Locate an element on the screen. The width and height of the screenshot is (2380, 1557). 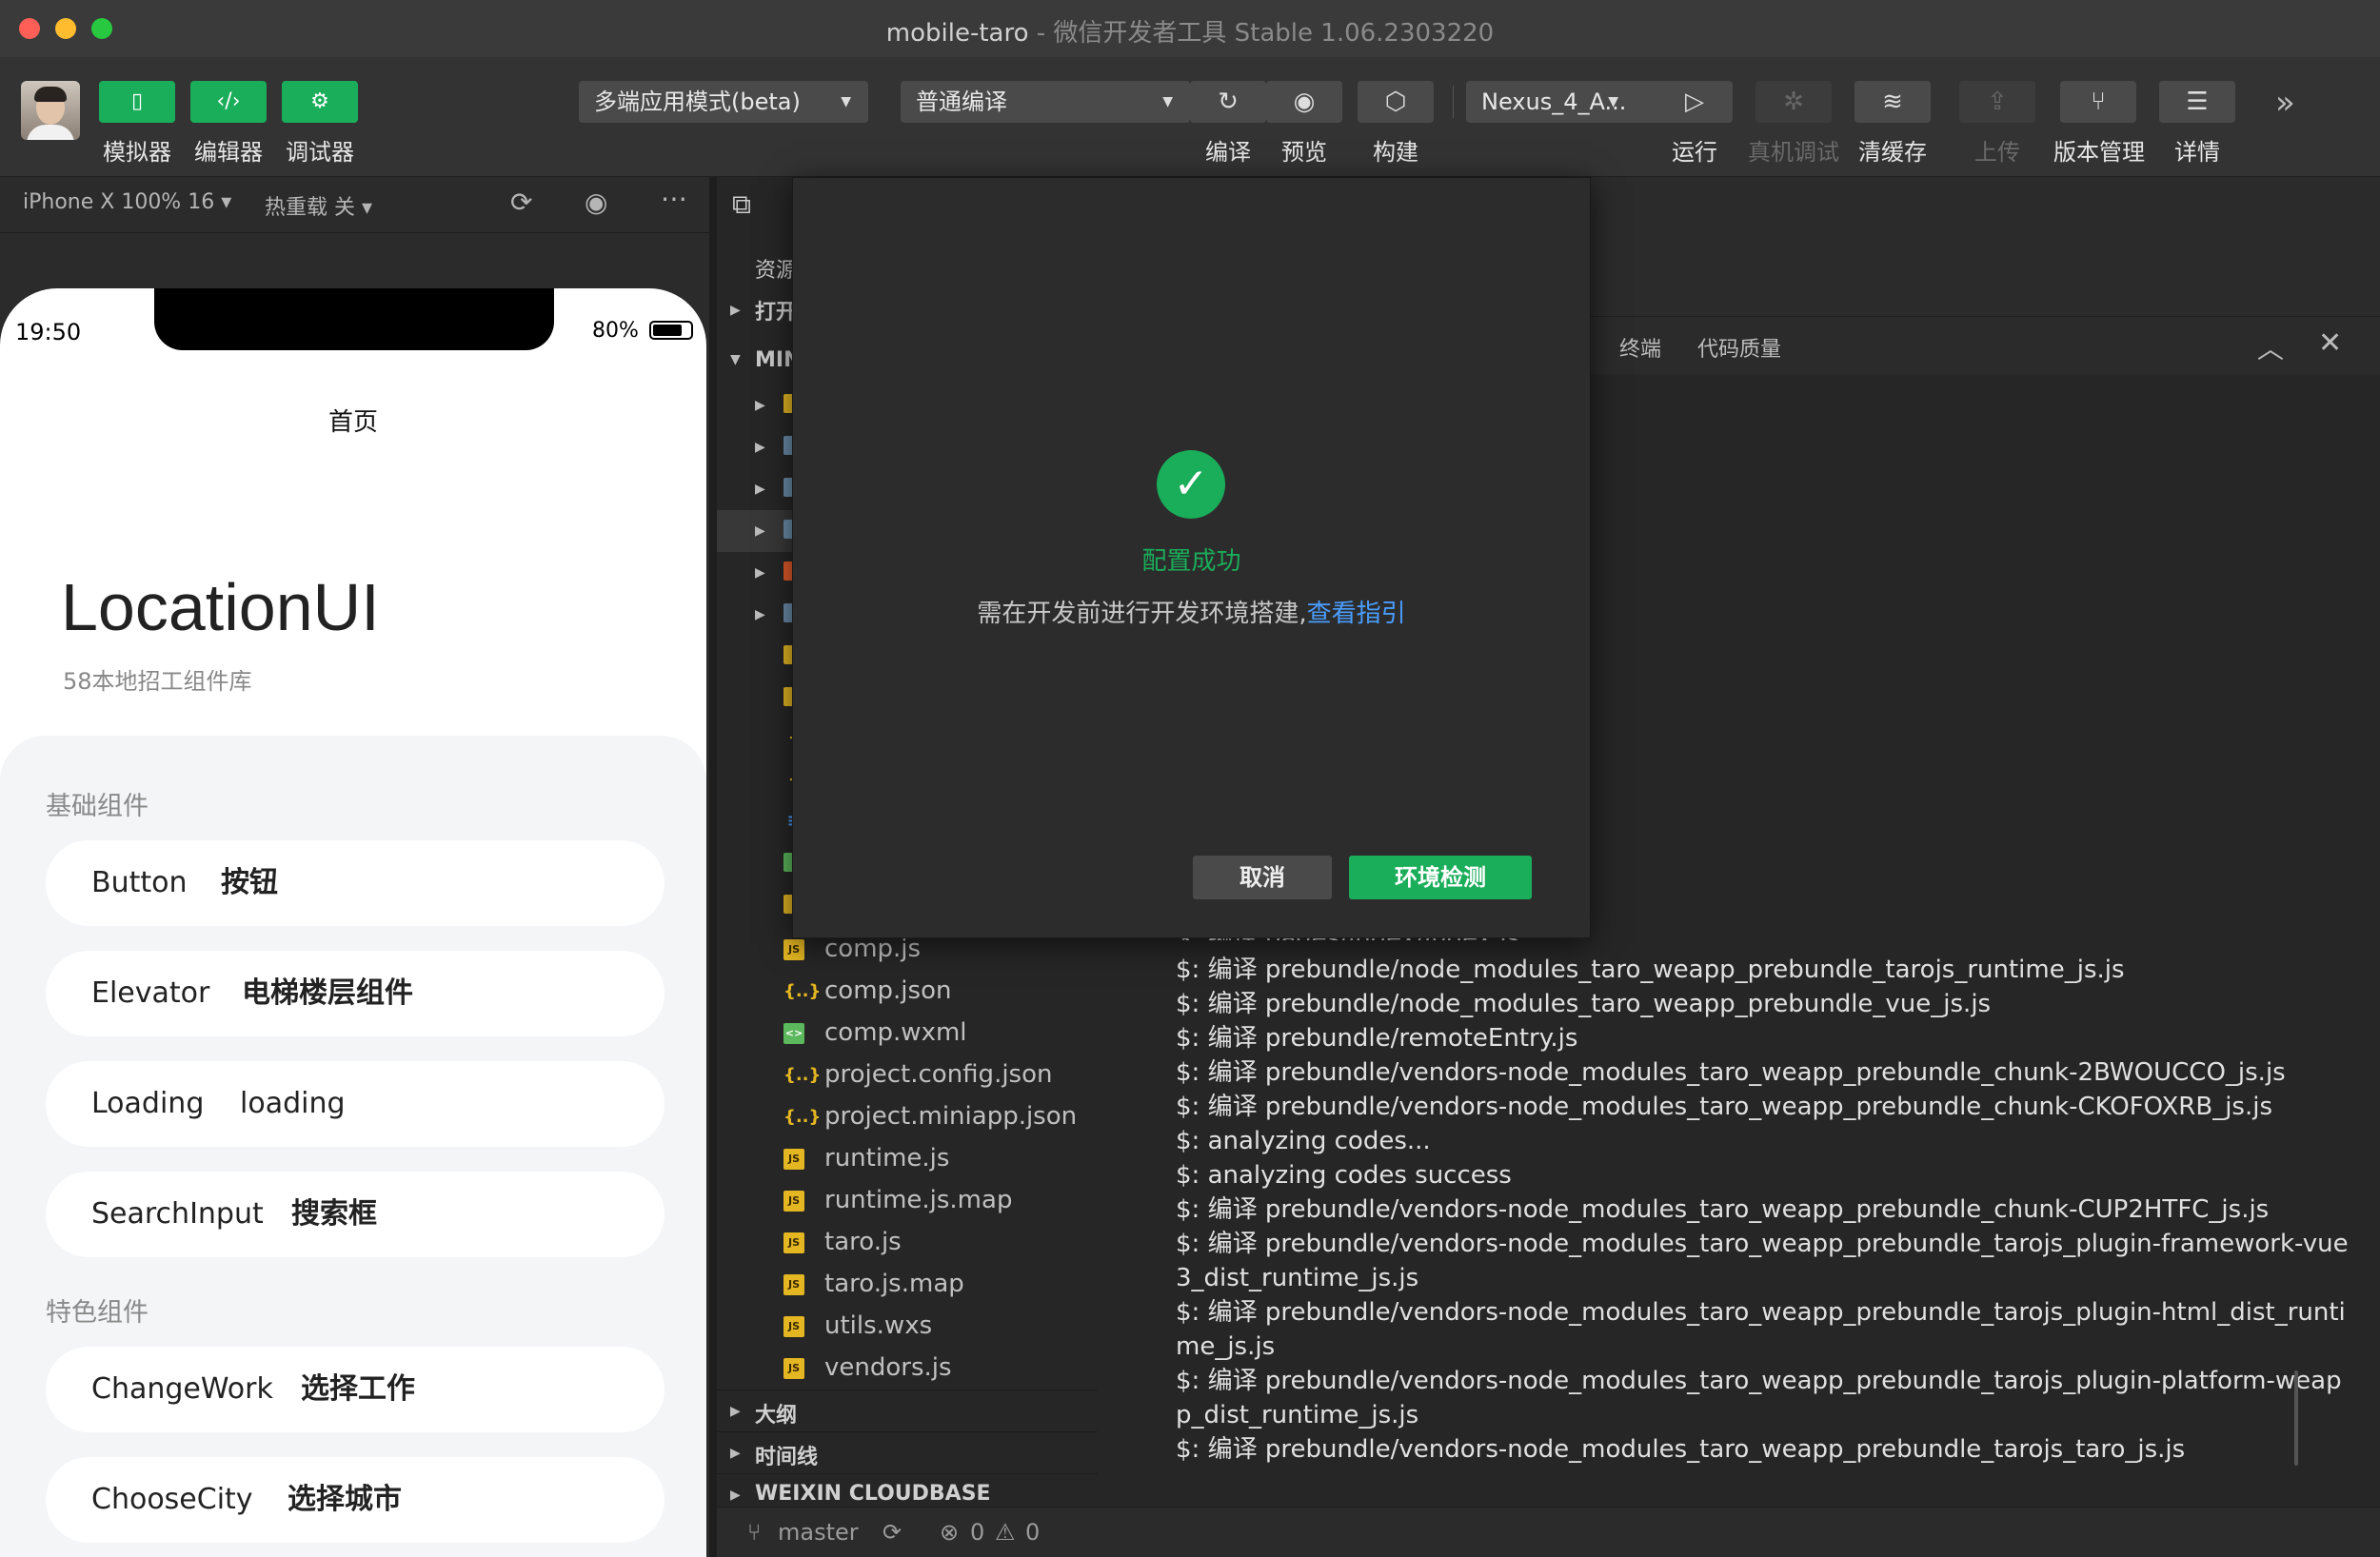
file-item: taro.js.map is located at coordinates (894, 1284).